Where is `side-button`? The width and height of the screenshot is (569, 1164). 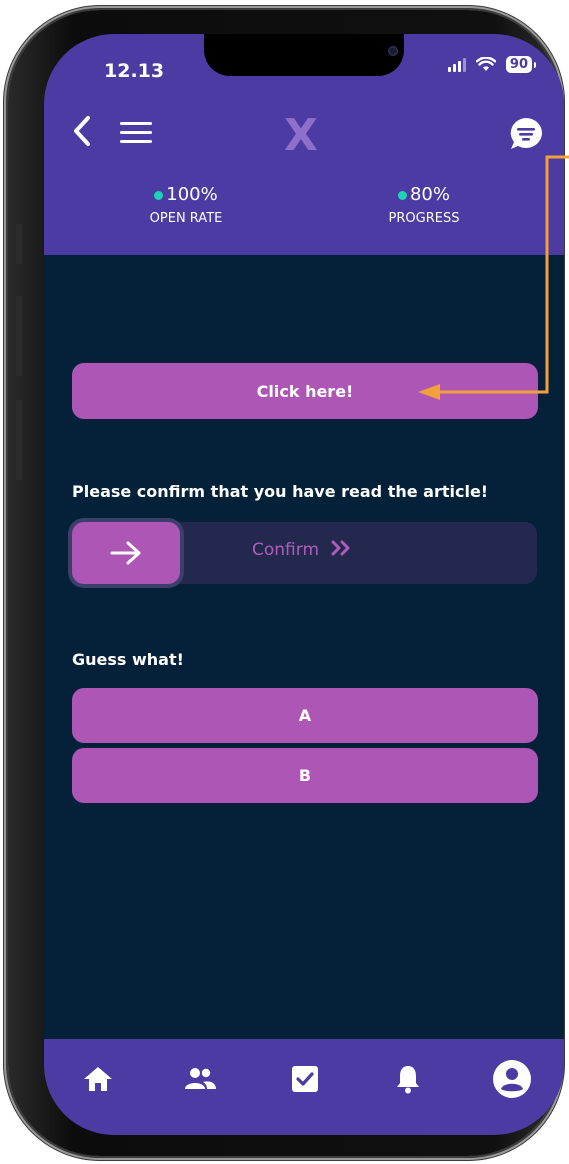 side-button is located at coordinates (19, 244).